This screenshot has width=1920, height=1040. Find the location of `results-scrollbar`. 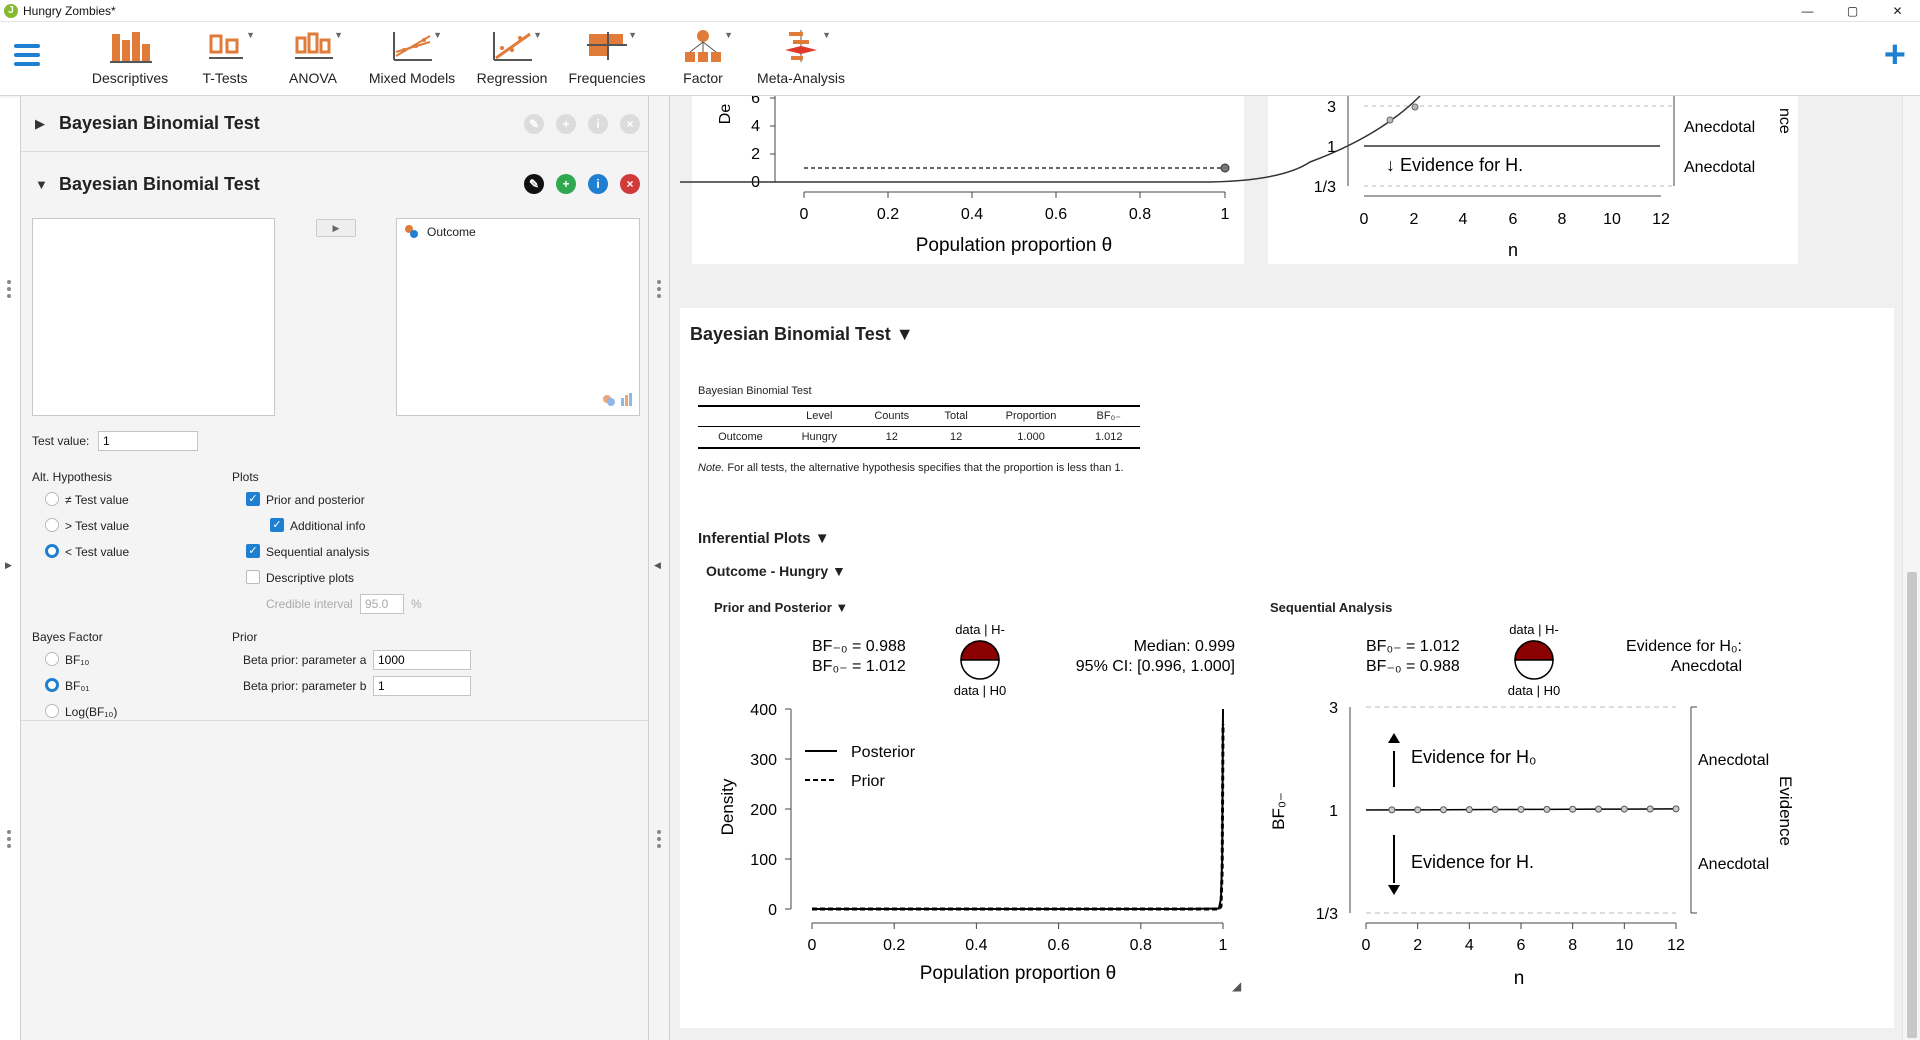

results-scrollbar is located at coordinates (1911, 568).